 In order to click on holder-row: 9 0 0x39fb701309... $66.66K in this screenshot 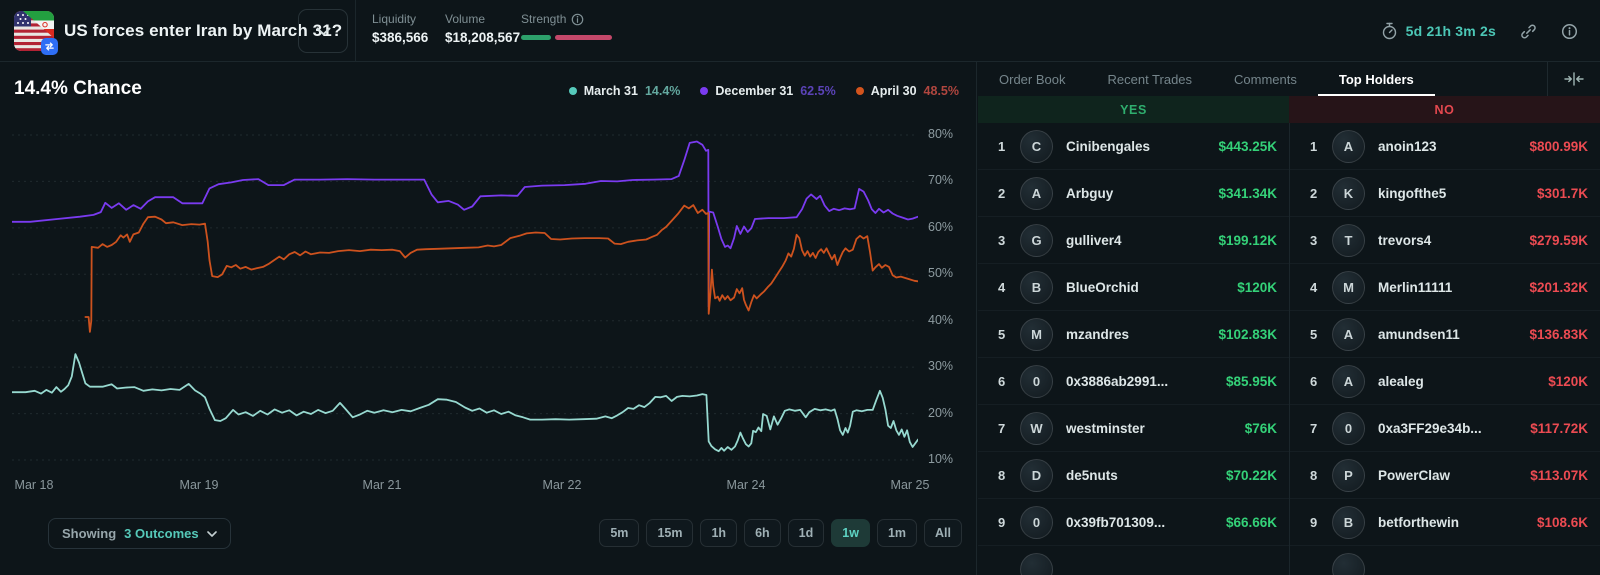, I will do `click(1133, 522)`.